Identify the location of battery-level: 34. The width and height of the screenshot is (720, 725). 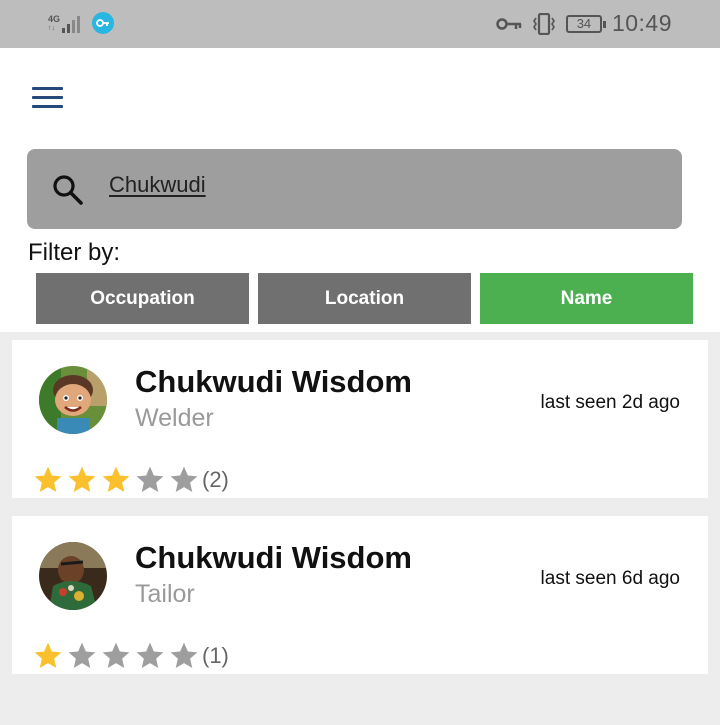
(584, 23).